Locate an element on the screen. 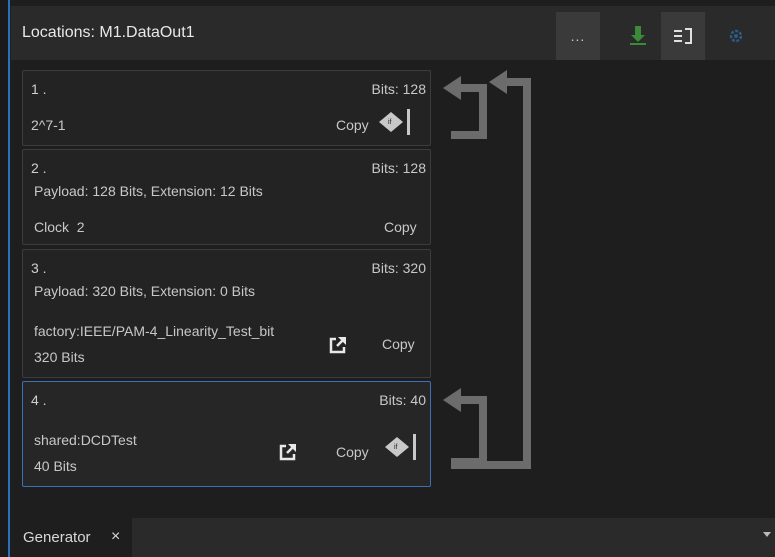 This screenshot has height=557, width=775. panel-toggle-icon is located at coordinates (683, 36).